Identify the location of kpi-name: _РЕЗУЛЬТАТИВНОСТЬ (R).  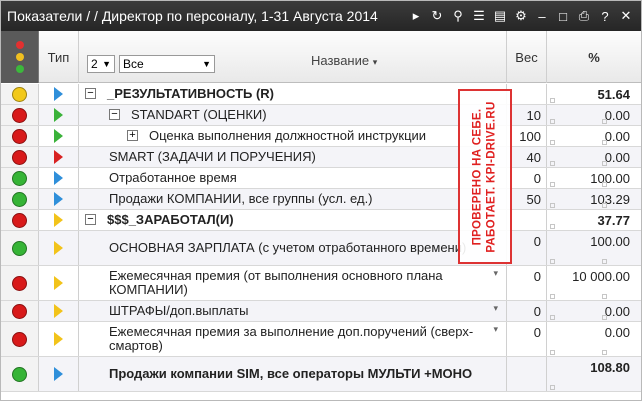
(293, 94).